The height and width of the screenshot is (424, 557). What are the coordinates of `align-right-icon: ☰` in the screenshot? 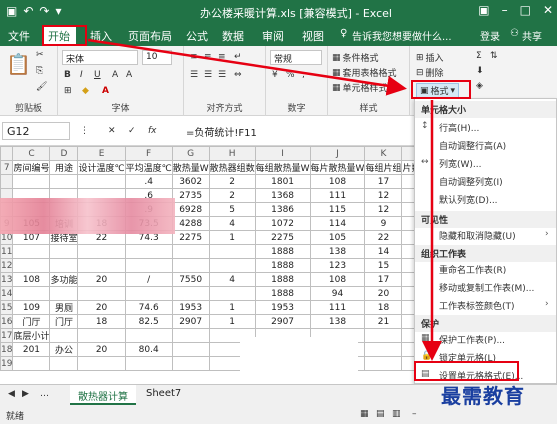 It's located at (222, 75).